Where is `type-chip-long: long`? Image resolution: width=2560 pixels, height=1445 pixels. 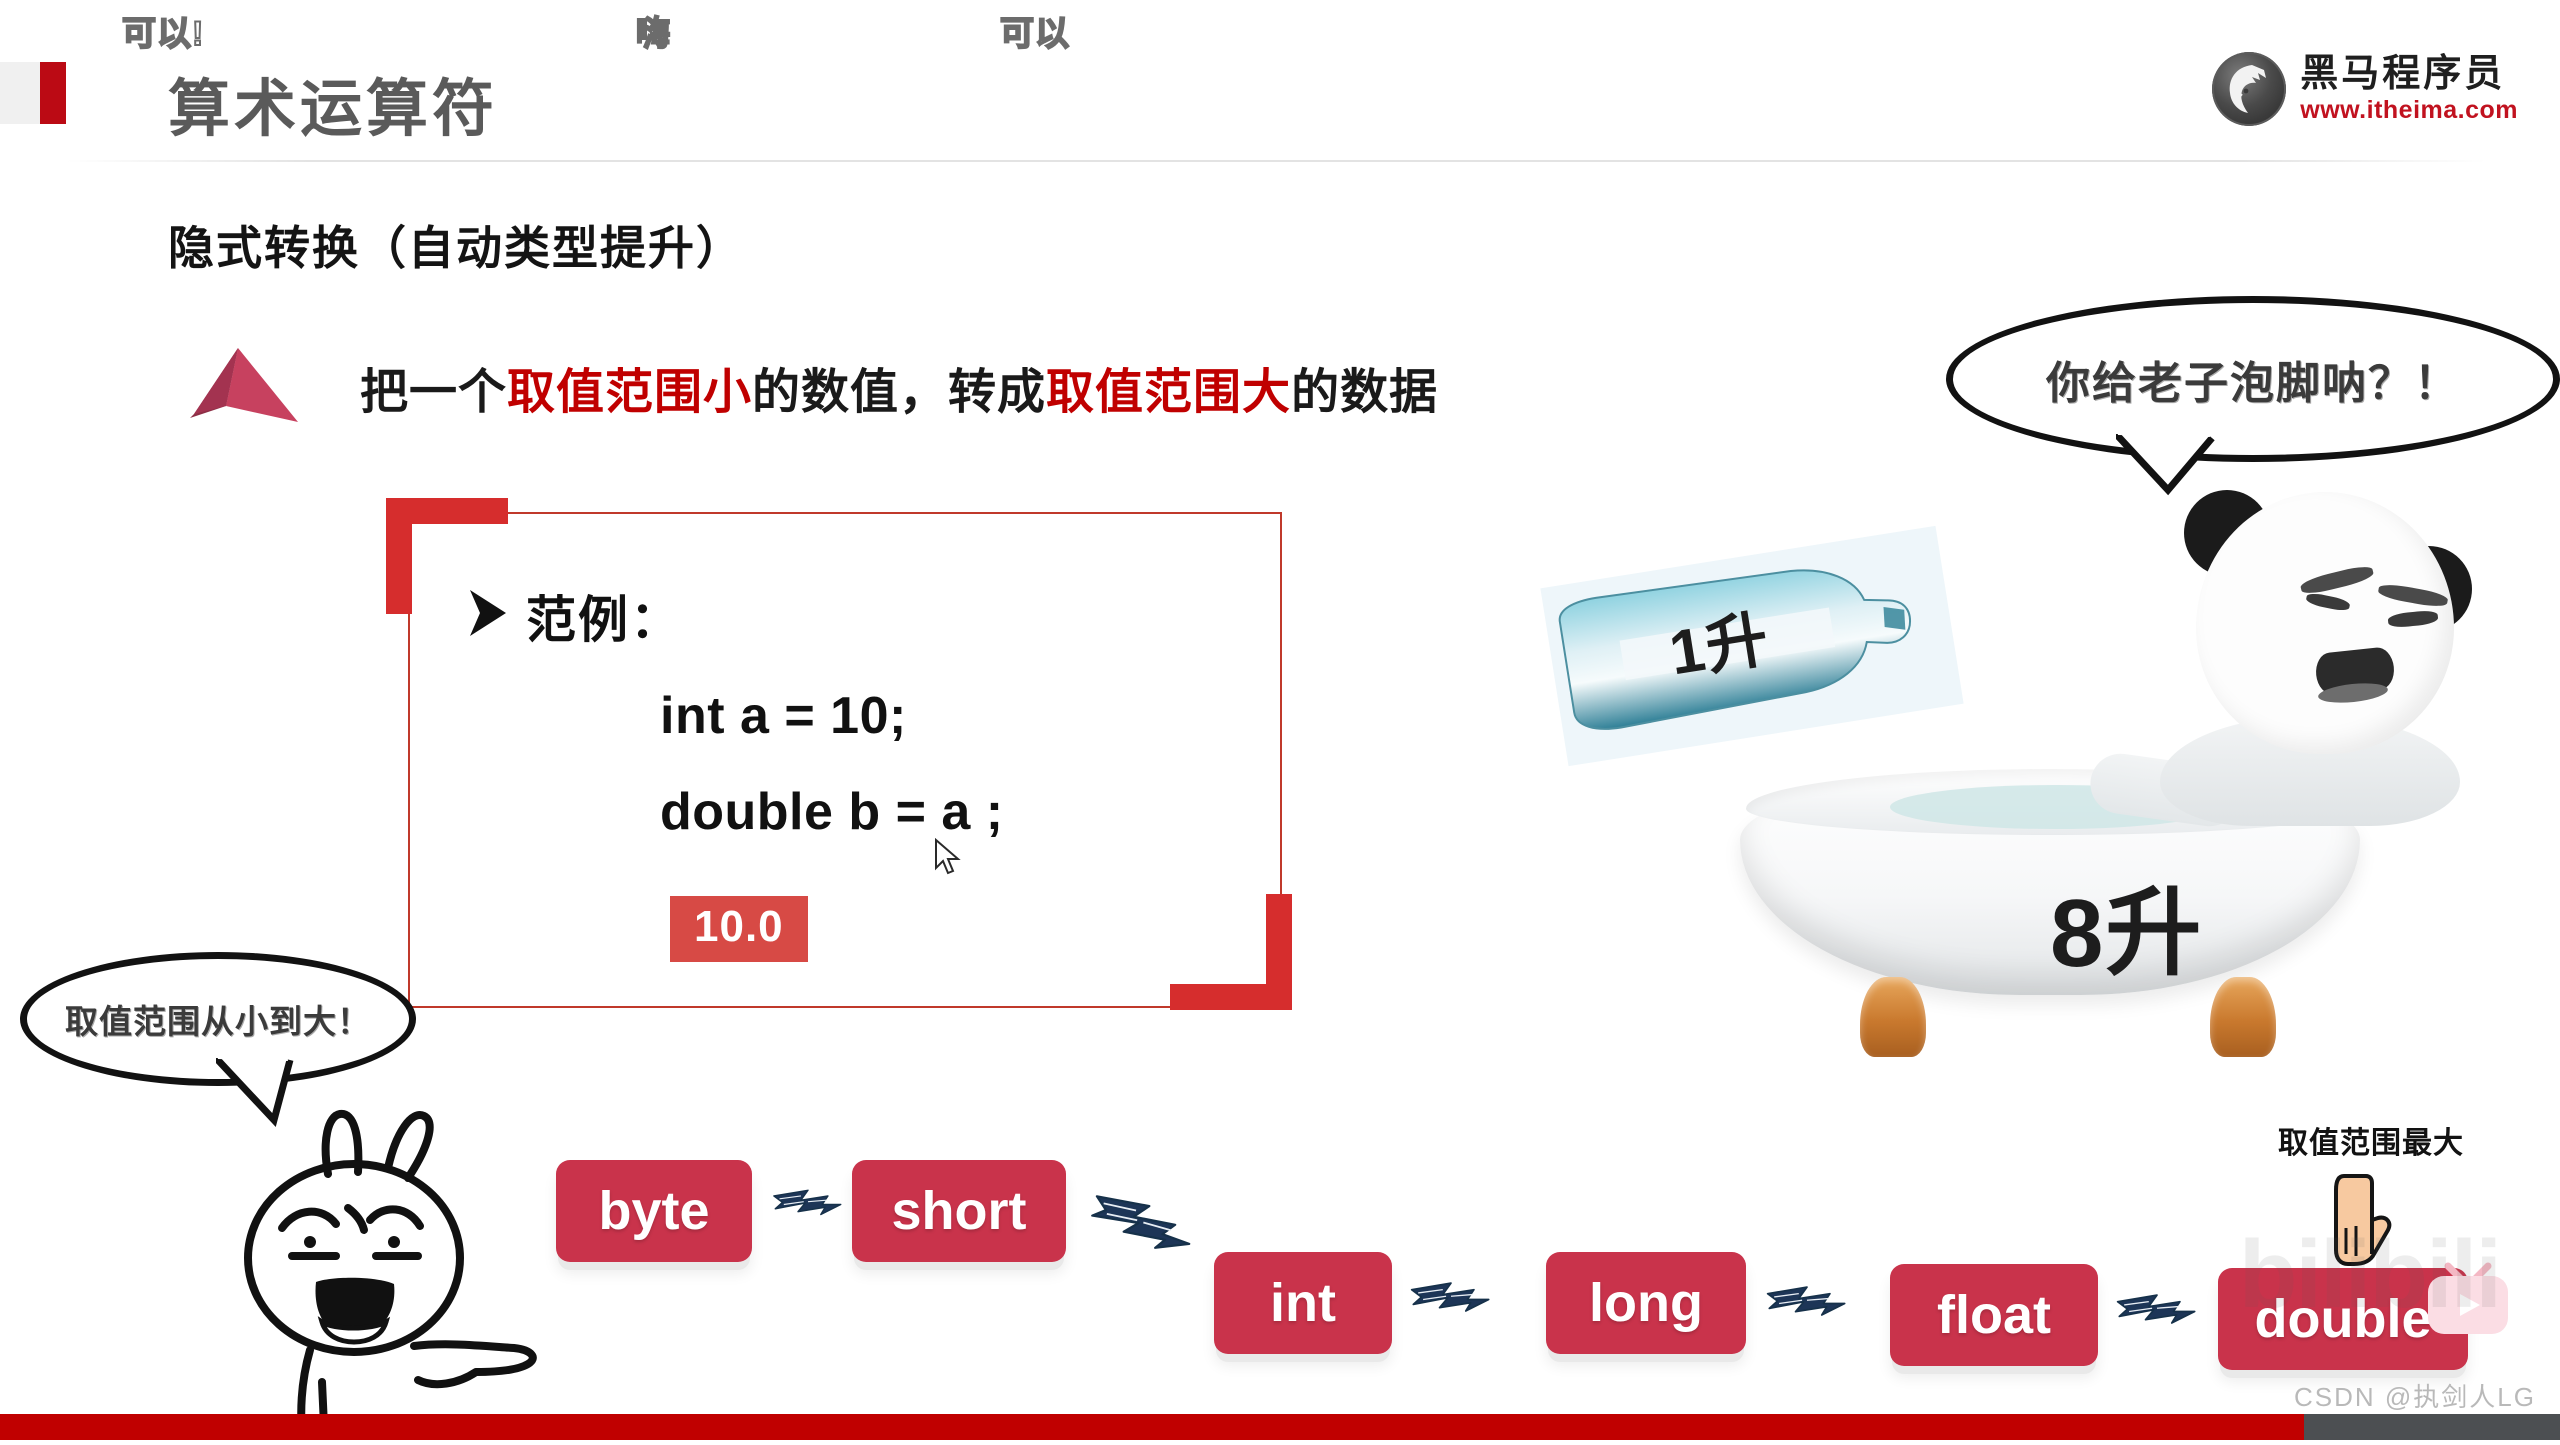
type-chip-long: long is located at coordinates (1646, 1303).